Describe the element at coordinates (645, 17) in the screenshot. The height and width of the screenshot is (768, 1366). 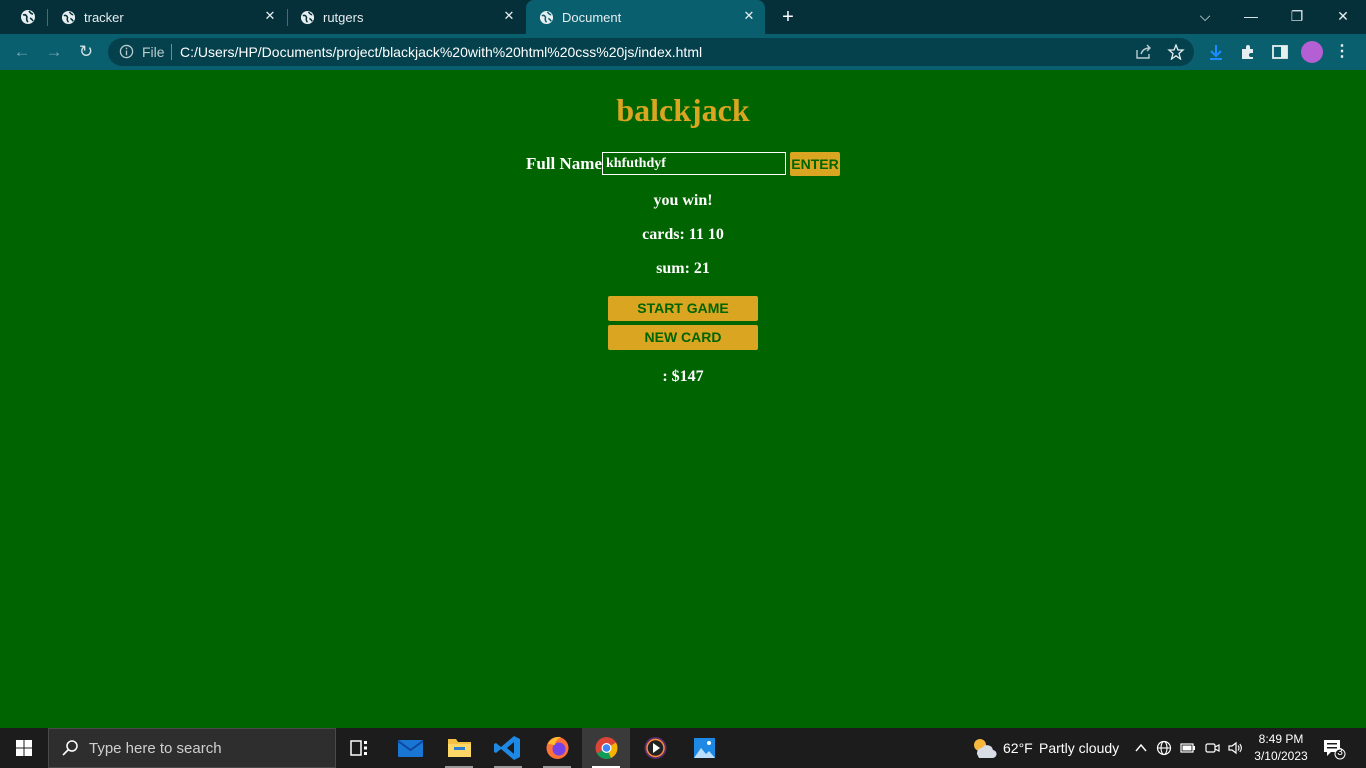
I see `tab-document: Document ✕` at that location.